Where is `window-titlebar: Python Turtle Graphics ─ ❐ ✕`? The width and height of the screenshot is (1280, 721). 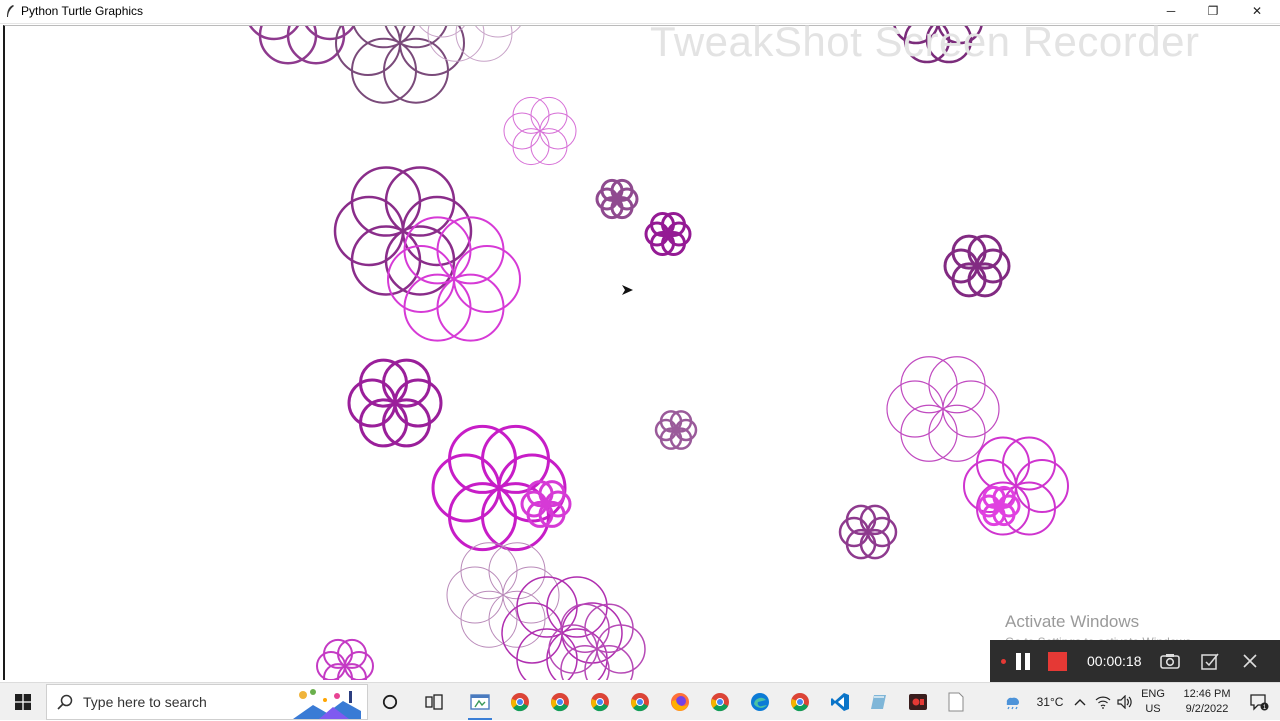
window-titlebar: Python Turtle Graphics ─ ❐ ✕ is located at coordinates (640, 12).